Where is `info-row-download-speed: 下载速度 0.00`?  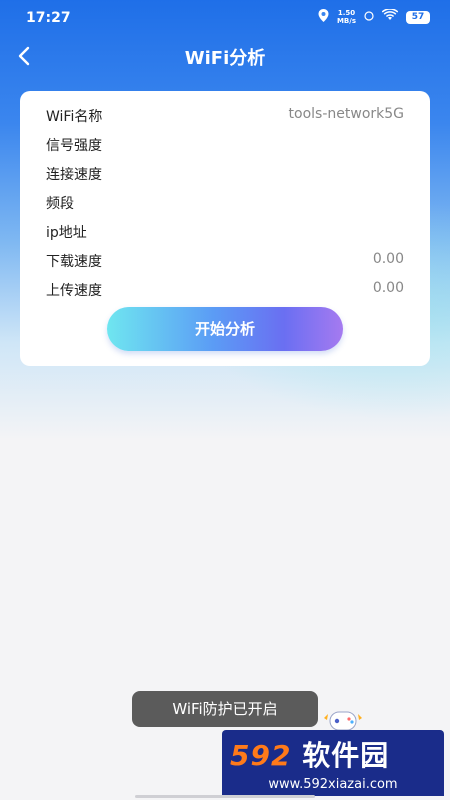 info-row-download-speed: 下载速度 0.00 is located at coordinates (225, 260).